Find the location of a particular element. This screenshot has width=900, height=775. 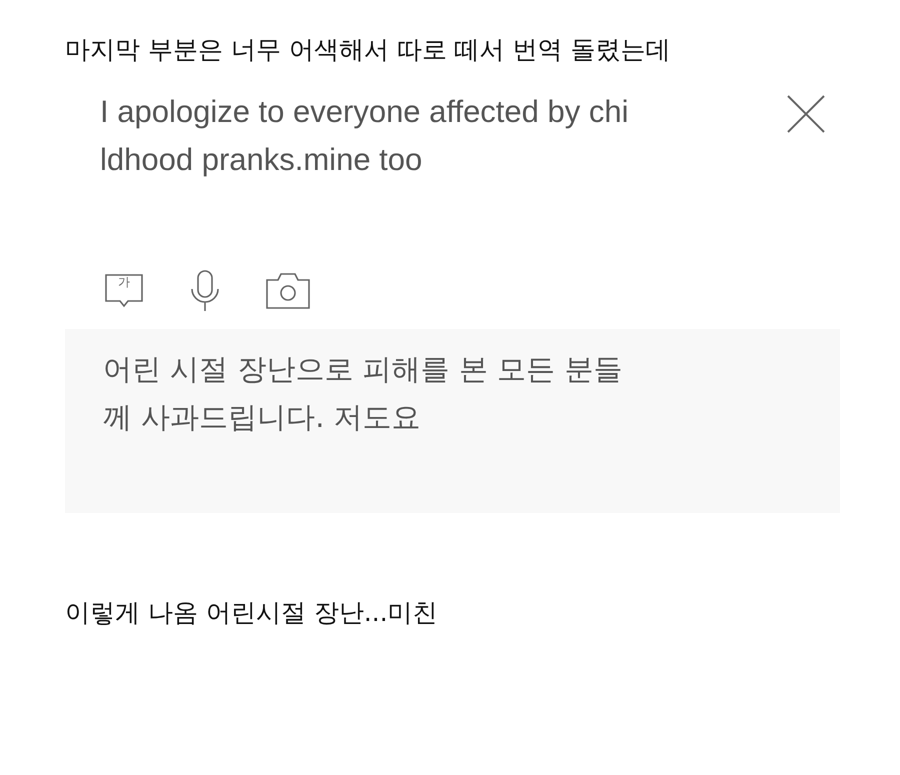

camera-icon is located at coordinates (288, 291).